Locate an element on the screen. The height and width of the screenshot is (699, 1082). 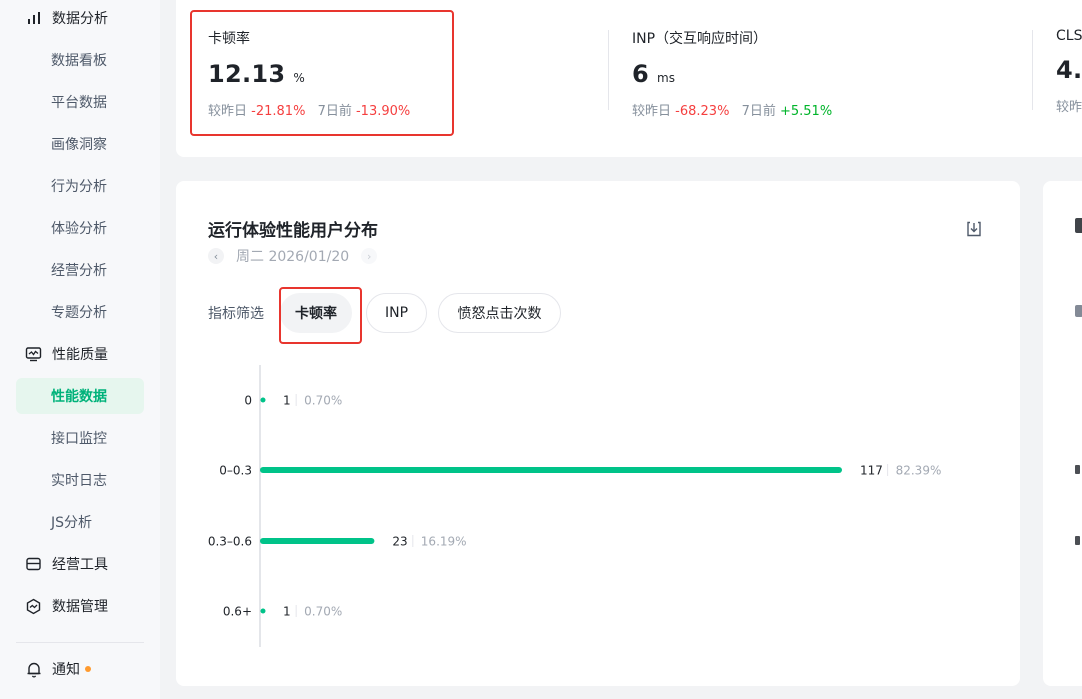
sidebar-item-label: 性能数据 is located at coordinates (79, 397).